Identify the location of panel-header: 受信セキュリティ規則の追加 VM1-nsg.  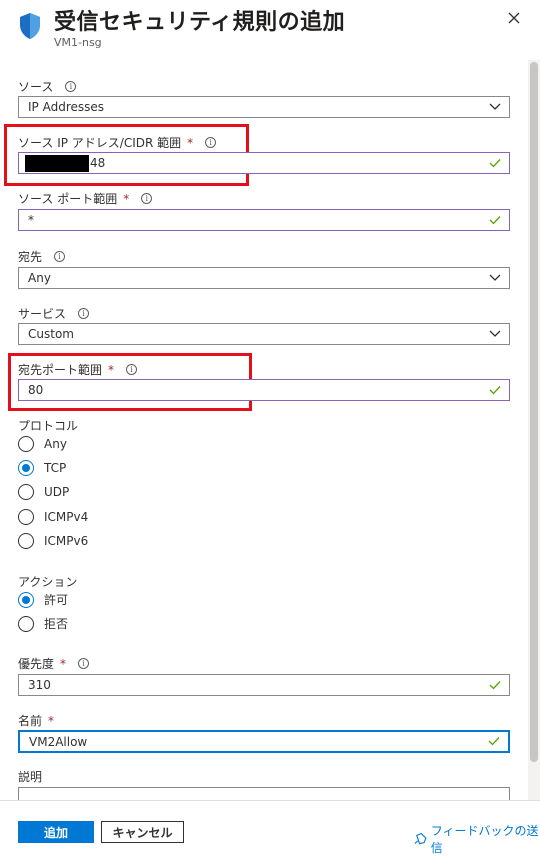
(270, 30).